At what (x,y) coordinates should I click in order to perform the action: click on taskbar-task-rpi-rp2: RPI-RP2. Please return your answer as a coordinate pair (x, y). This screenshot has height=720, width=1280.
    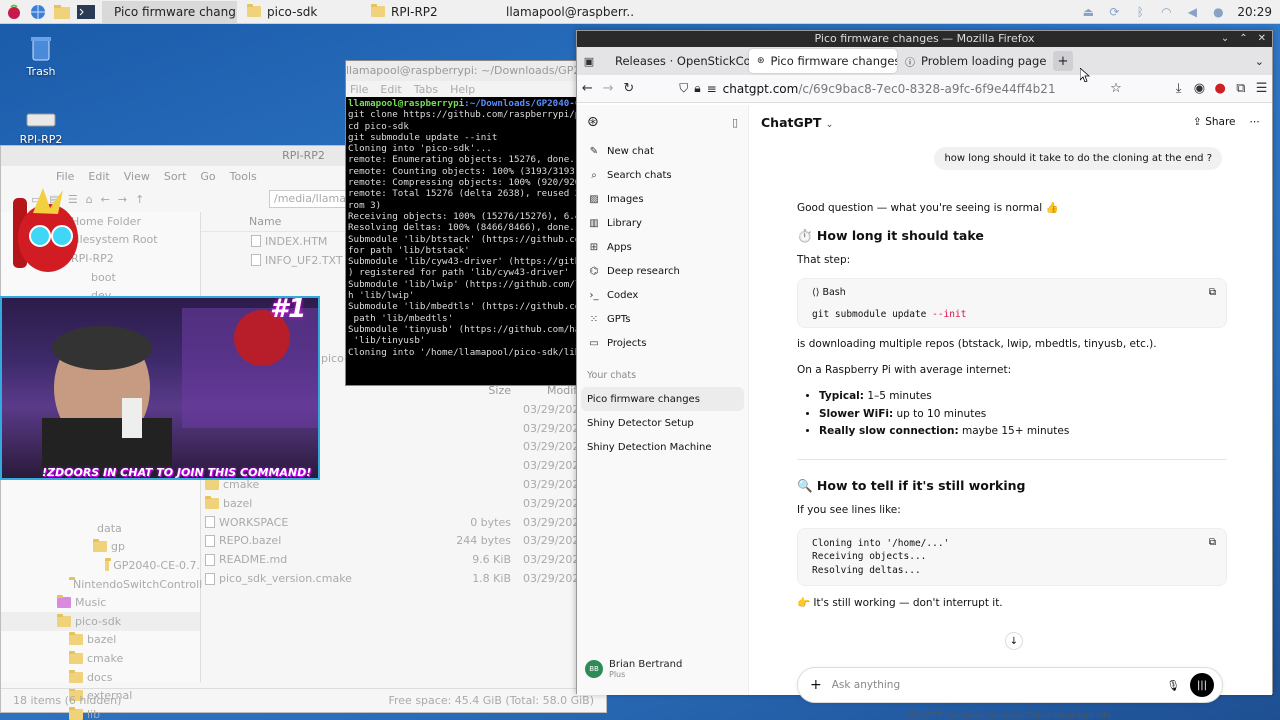
    Looking at the image, I should click on (427, 12).